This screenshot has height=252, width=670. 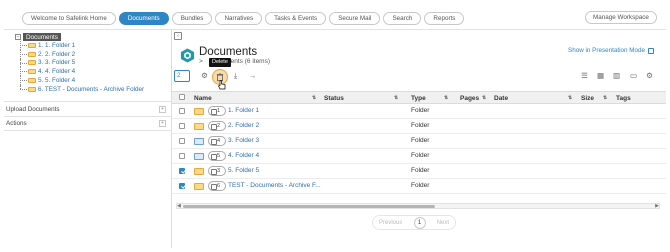 What do you see at coordinates (81, 63) in the screenshot?
I see `tree-item: 3. 3. Folder 5` at bounding box center [81, 63].